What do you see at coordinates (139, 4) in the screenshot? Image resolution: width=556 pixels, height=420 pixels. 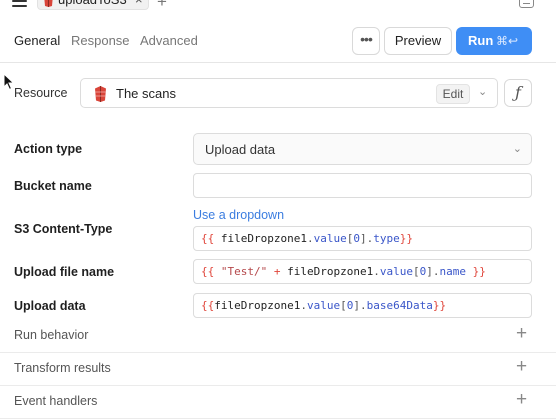 I see `close-tab-icon: ×` at bounding box center [139, 4].